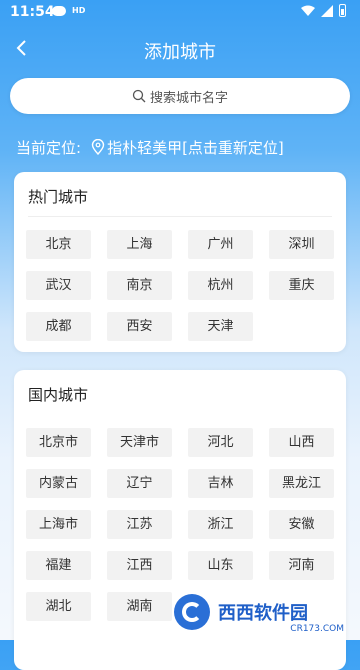  I want to click on hot-cities-grid: 北京 上海 广州 深圳武汉 南京 杭州 重庆成都 西安 天津, so click(180, 285).